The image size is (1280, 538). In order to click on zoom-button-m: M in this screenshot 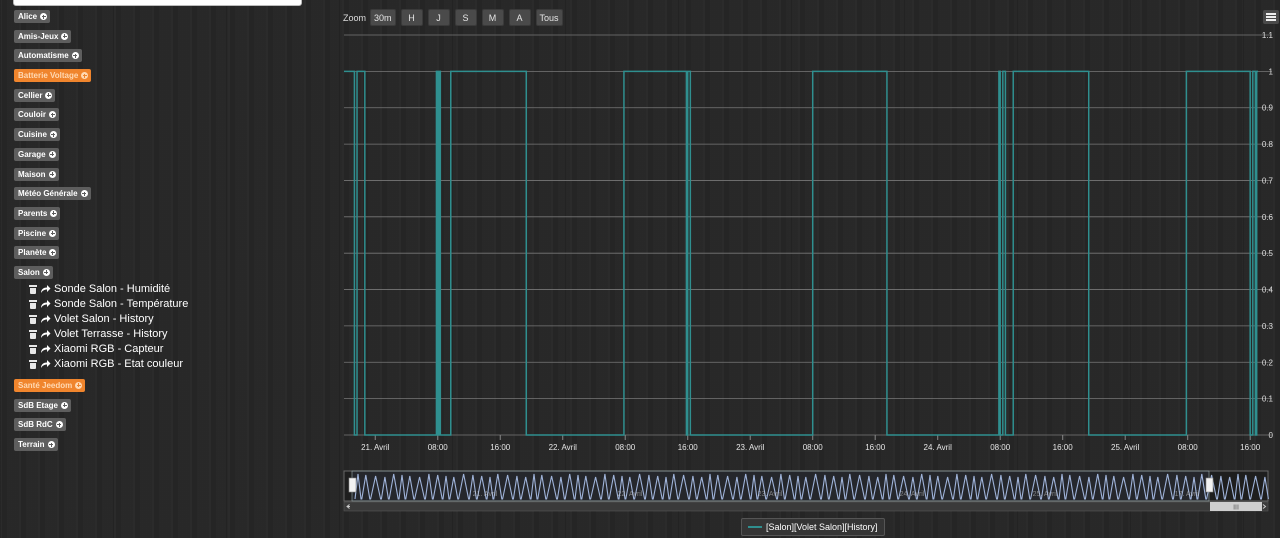, I will do `click(492, 17)`.